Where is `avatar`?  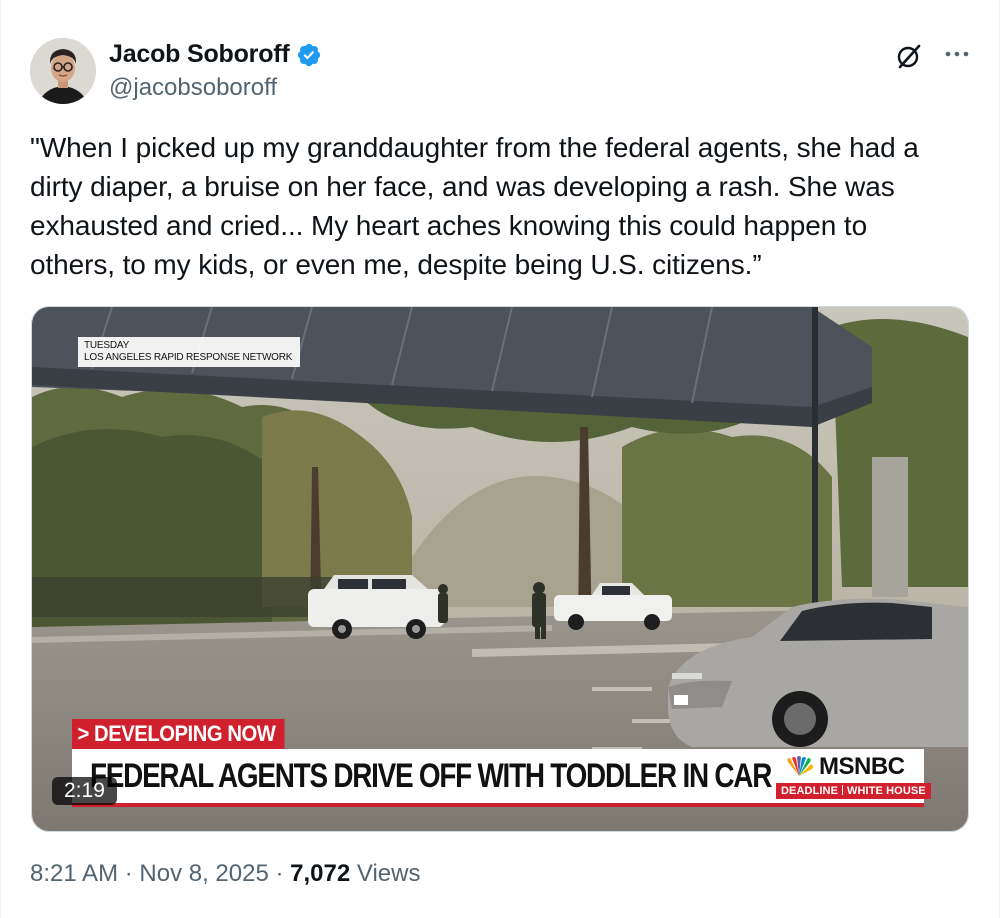
avatar is located at coordinates (63, 71).